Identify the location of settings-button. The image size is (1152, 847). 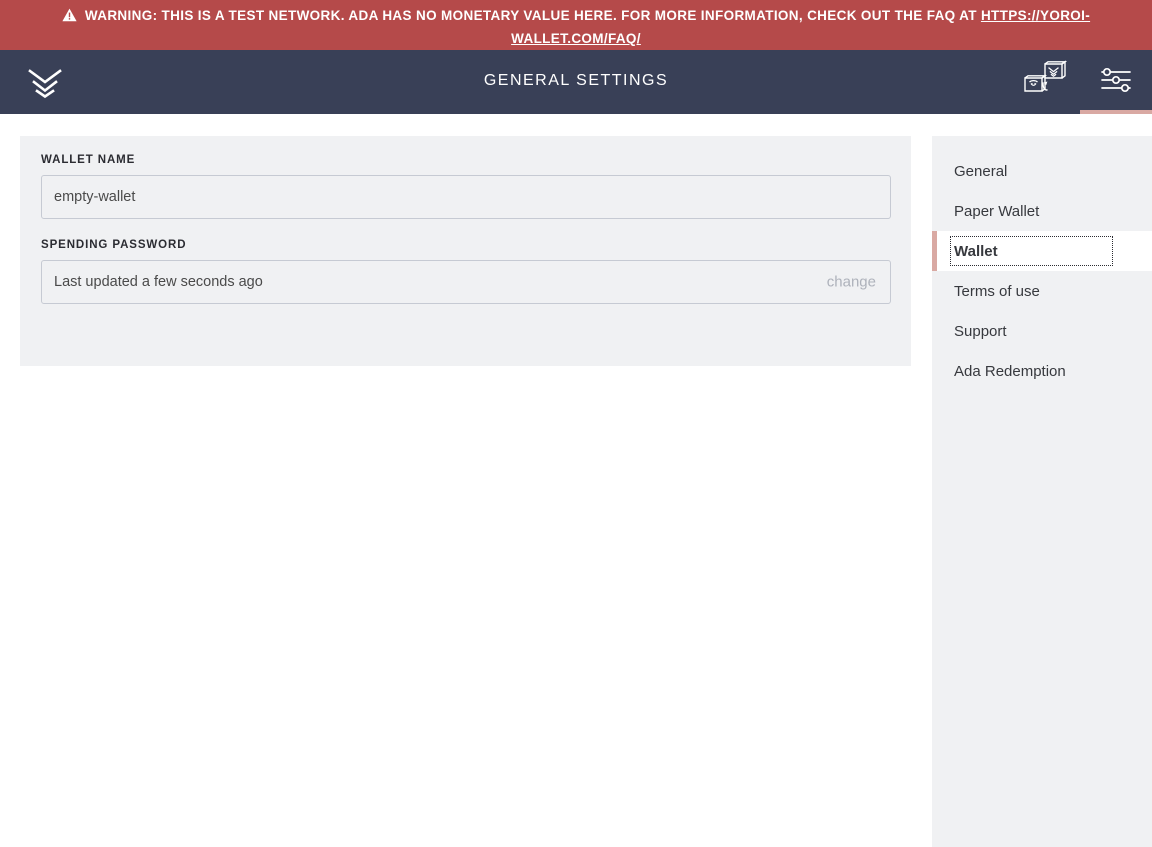
(1116, 82).